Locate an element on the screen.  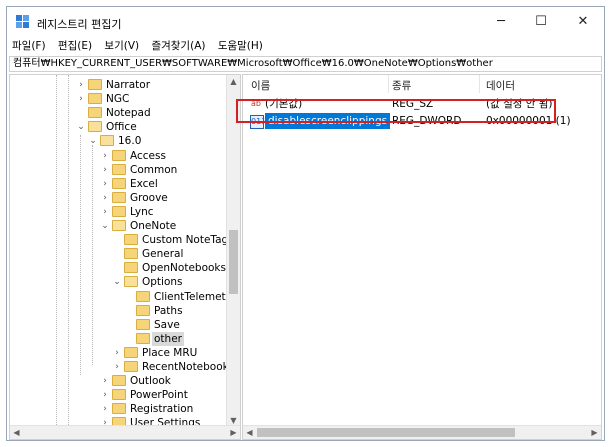
tree-item-groove: › Groove is located at coordinates (120, 198).